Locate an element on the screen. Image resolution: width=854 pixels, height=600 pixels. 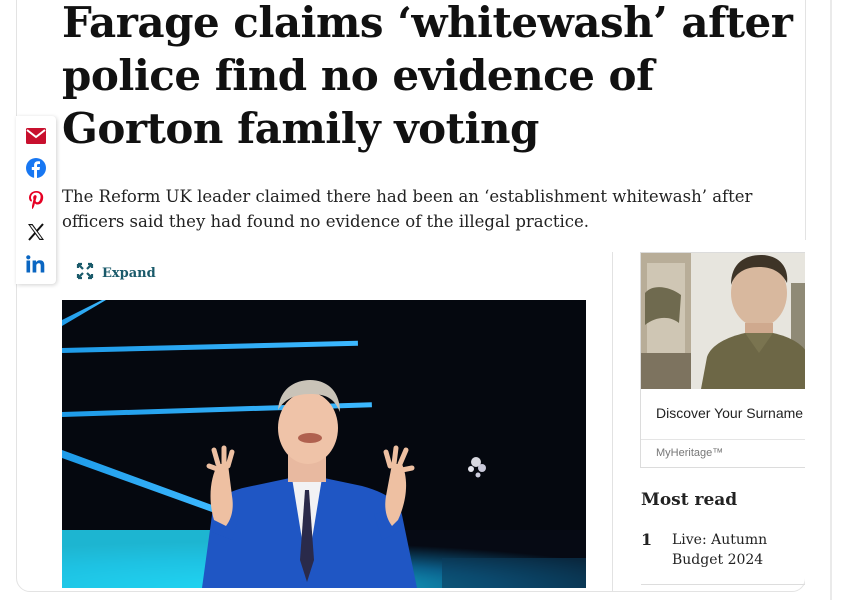
ad-divider is located at coordinates (726, 439).